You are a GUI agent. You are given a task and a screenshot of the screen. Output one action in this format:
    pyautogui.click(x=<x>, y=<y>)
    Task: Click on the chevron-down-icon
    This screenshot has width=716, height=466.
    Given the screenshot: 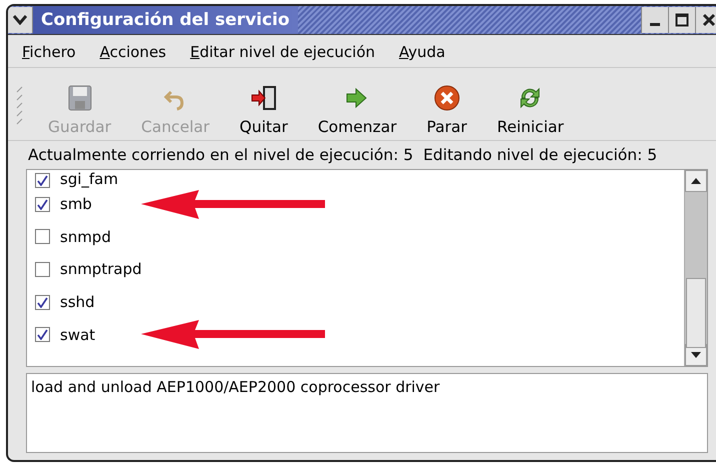 What is the action you would take?
    pyautogui.click(x=20, y=20)
    